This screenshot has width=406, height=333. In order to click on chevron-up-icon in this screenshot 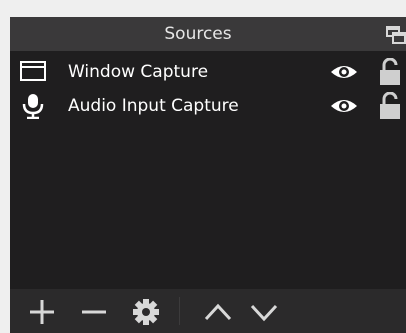, I will do `click(218, 312)`.